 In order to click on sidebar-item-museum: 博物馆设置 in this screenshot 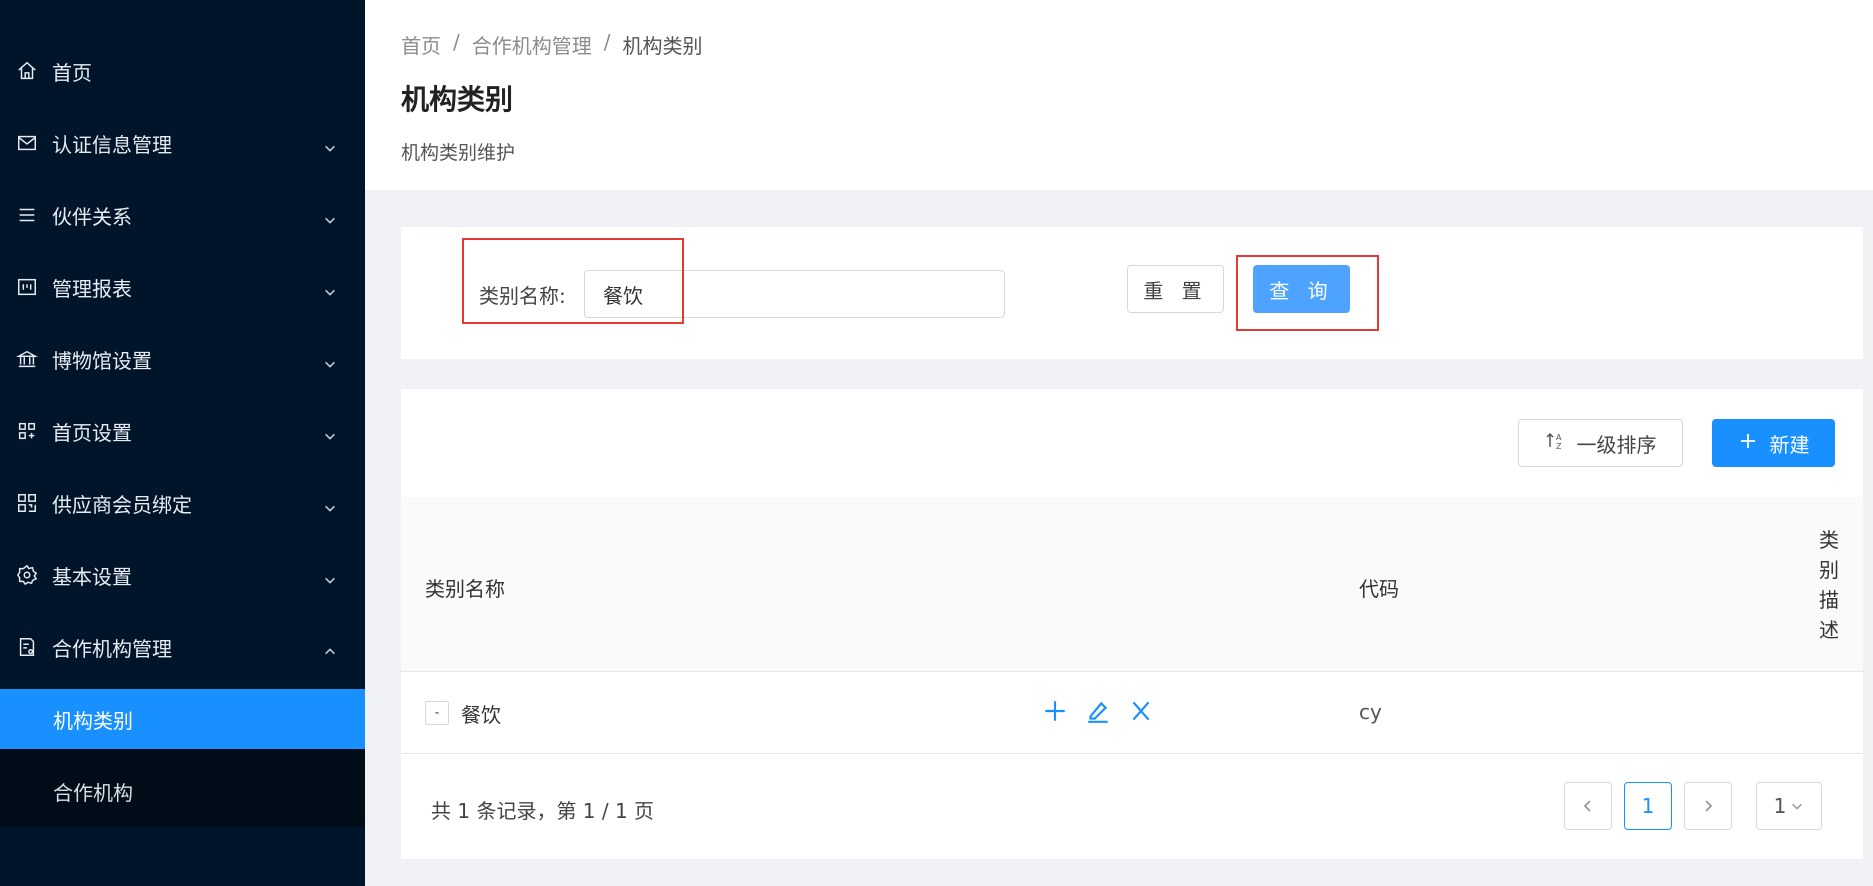, I will do `click(182, 359)`.